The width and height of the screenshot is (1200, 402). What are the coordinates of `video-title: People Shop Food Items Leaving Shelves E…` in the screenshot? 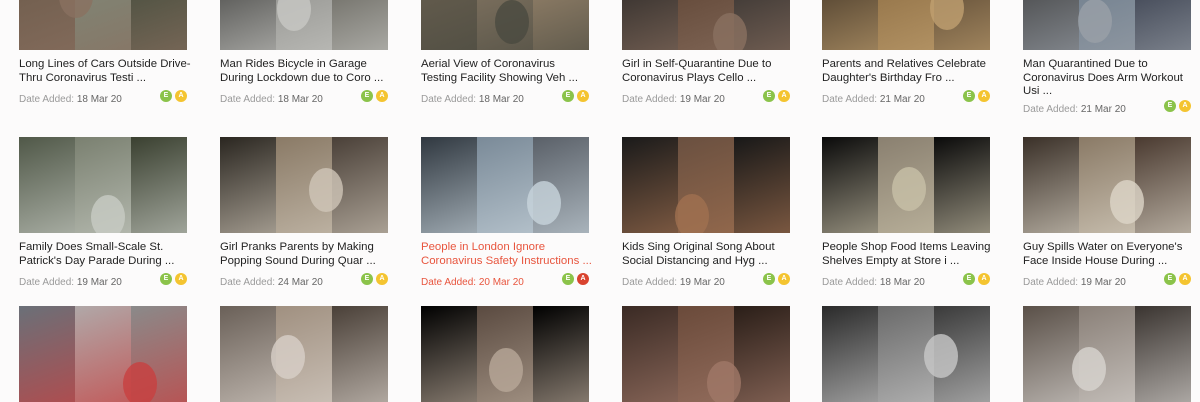 It's located at (908, 254).